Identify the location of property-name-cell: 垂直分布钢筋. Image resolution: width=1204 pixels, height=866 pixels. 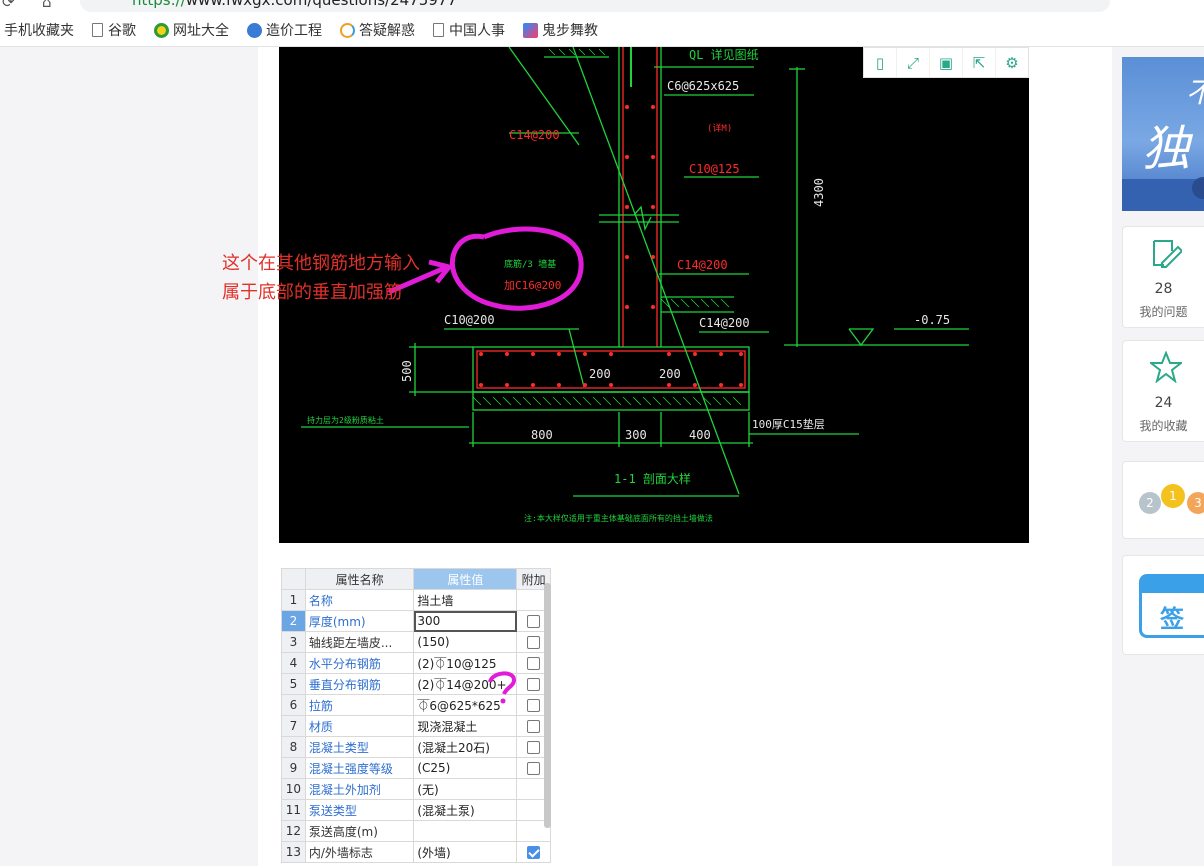
(359, 684).